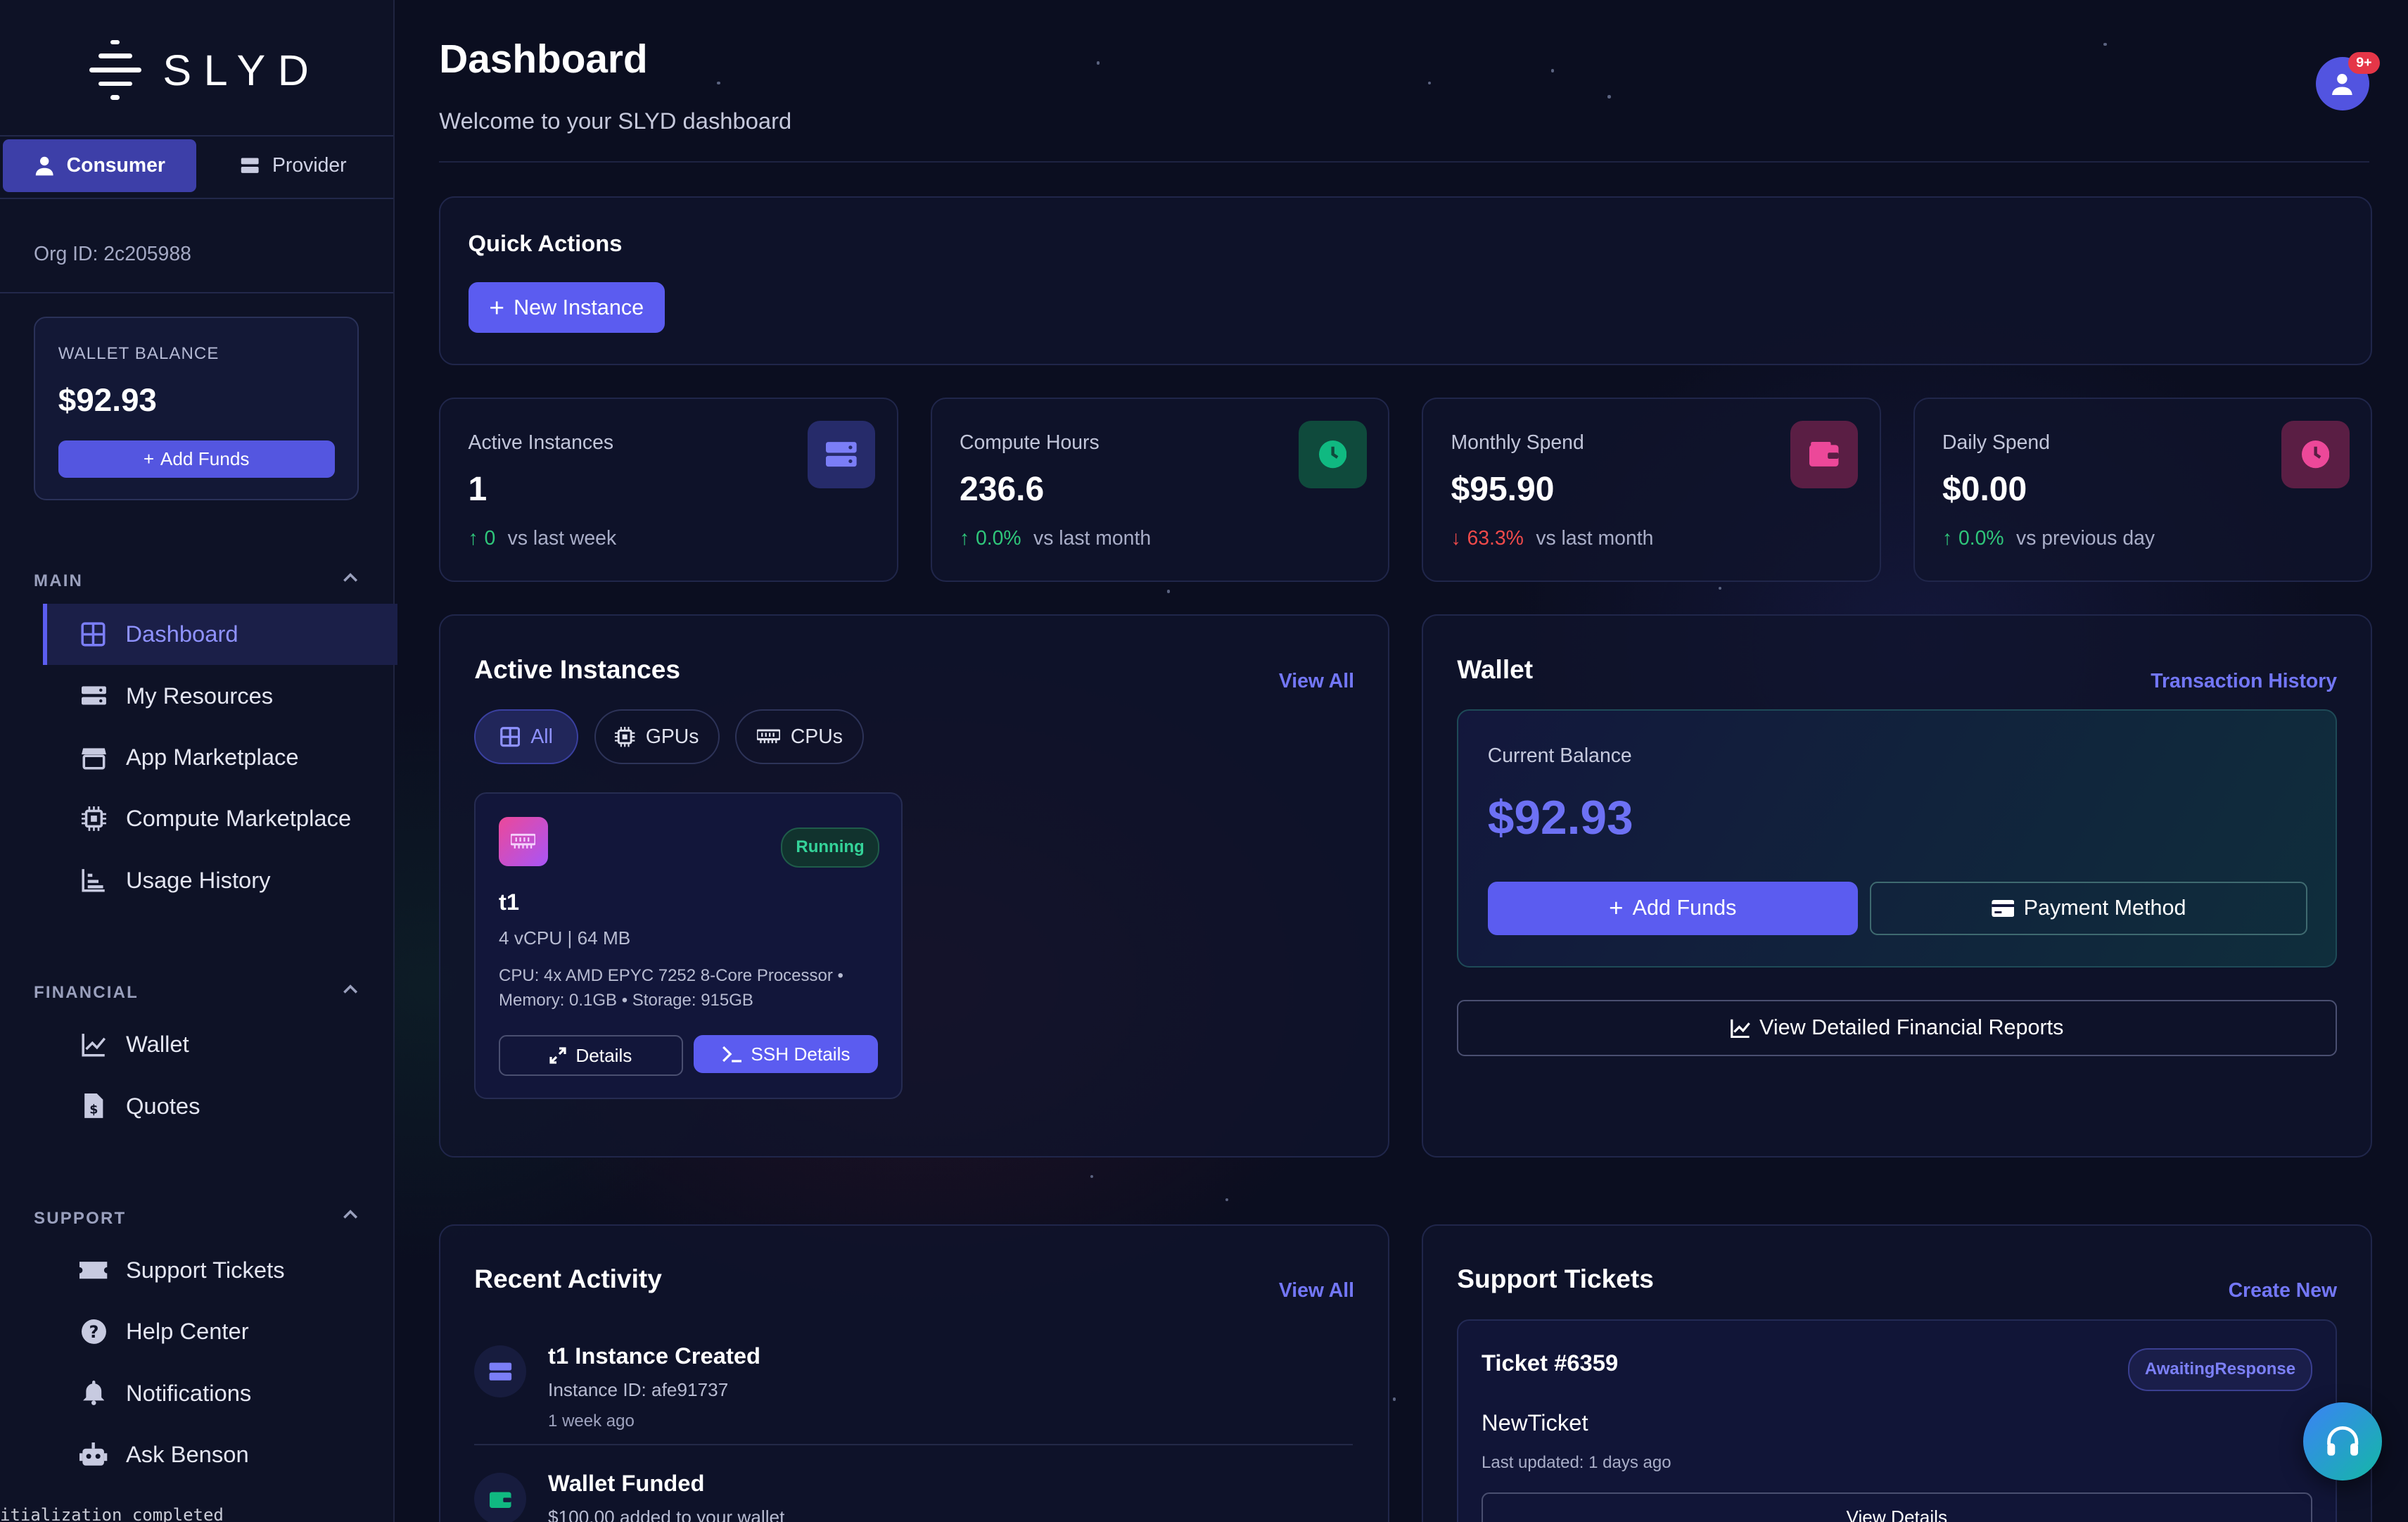 This screenshot has width=2408, height=1522. I want to click on recent-activity-view-all-link: View All, so click(1316, 1290).